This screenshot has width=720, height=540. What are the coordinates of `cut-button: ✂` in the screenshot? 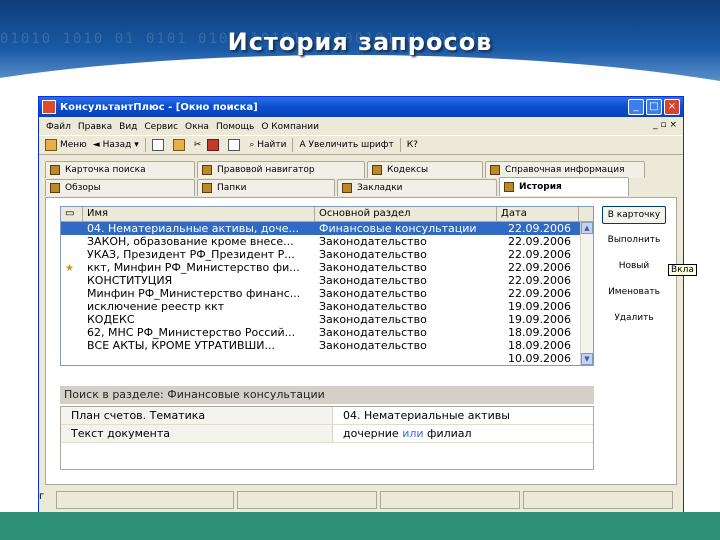 It's located at (198, 145).